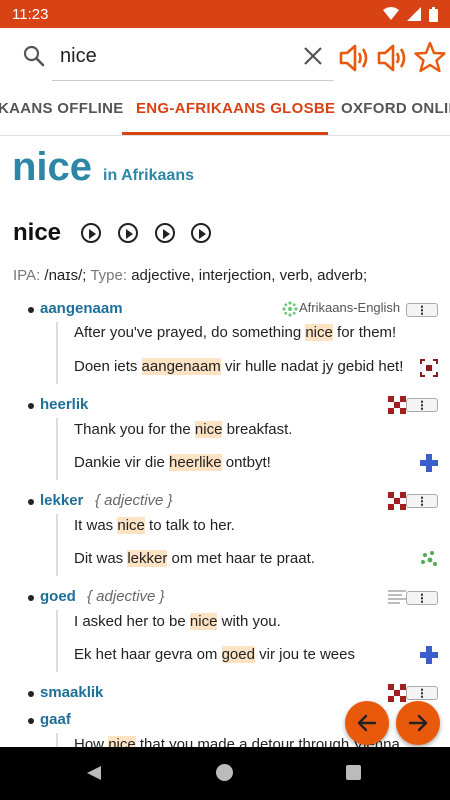 The width and height of the screenshot is (450, 800). I want to click on example-english: It was nice to talk to her., so click(154, 525).